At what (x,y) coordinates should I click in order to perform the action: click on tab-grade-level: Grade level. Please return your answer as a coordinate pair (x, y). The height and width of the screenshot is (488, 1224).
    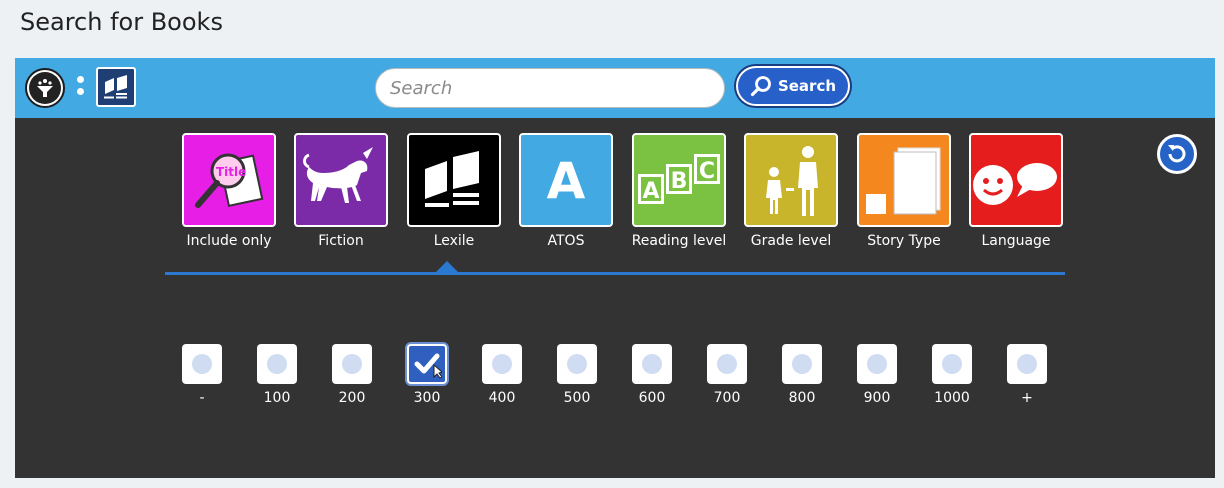
    Looking at the image, I should click on (791, 198).